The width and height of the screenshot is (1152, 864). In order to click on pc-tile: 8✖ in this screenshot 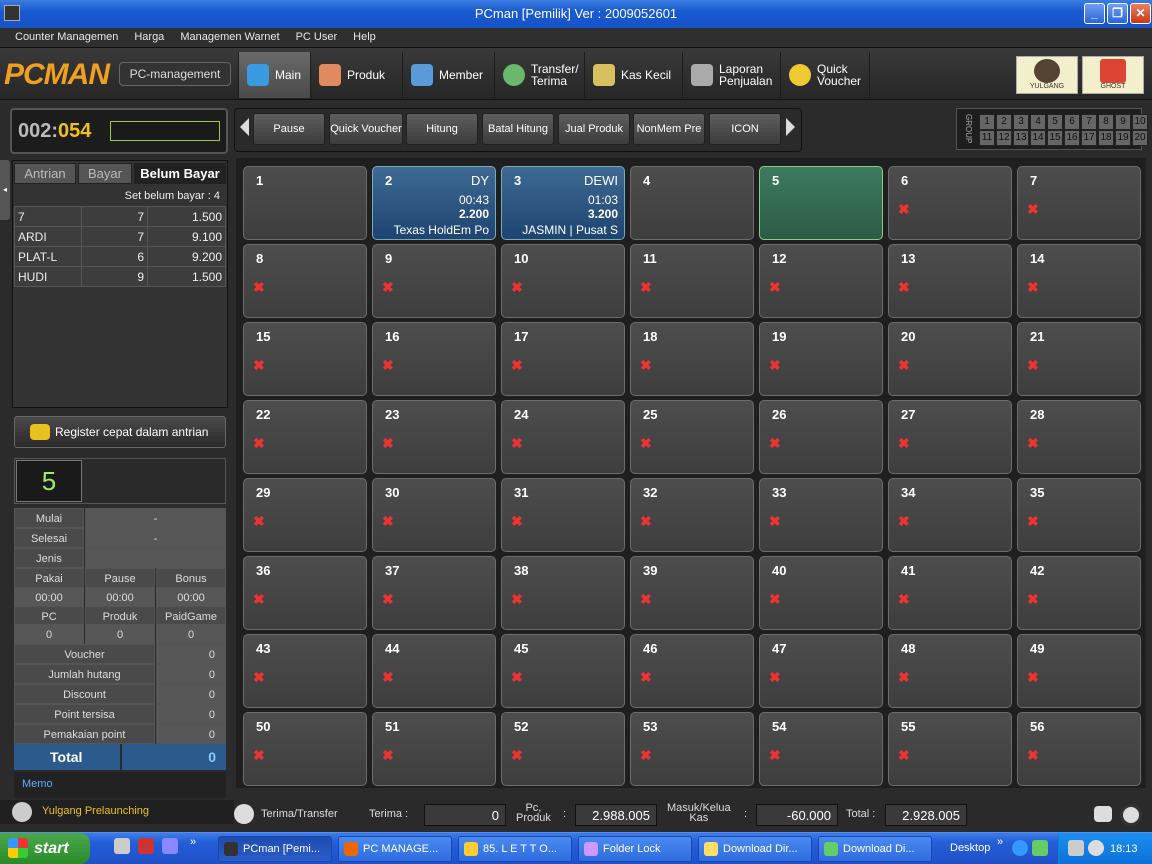, I will do `click(305, 281)`.